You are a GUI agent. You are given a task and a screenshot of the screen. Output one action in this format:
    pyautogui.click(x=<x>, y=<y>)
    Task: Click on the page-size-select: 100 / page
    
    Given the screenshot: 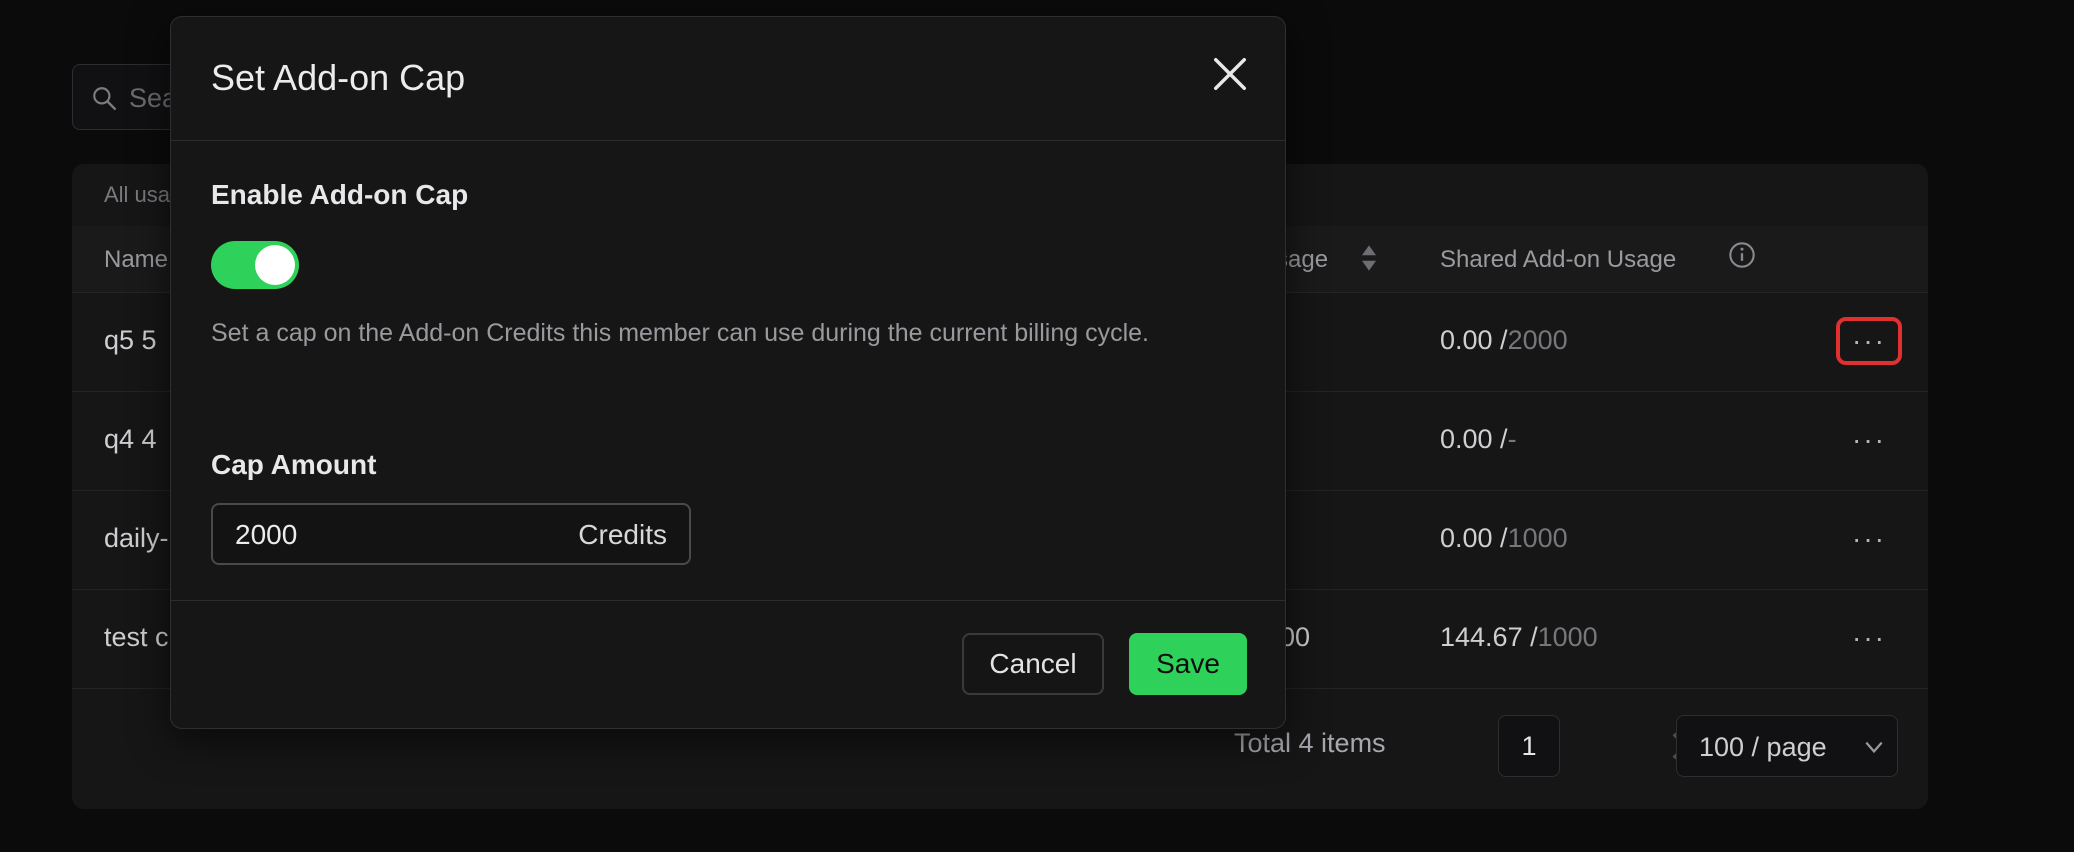 What is the action you would take?
    pyautogui.click(x=1787, y=746)
    